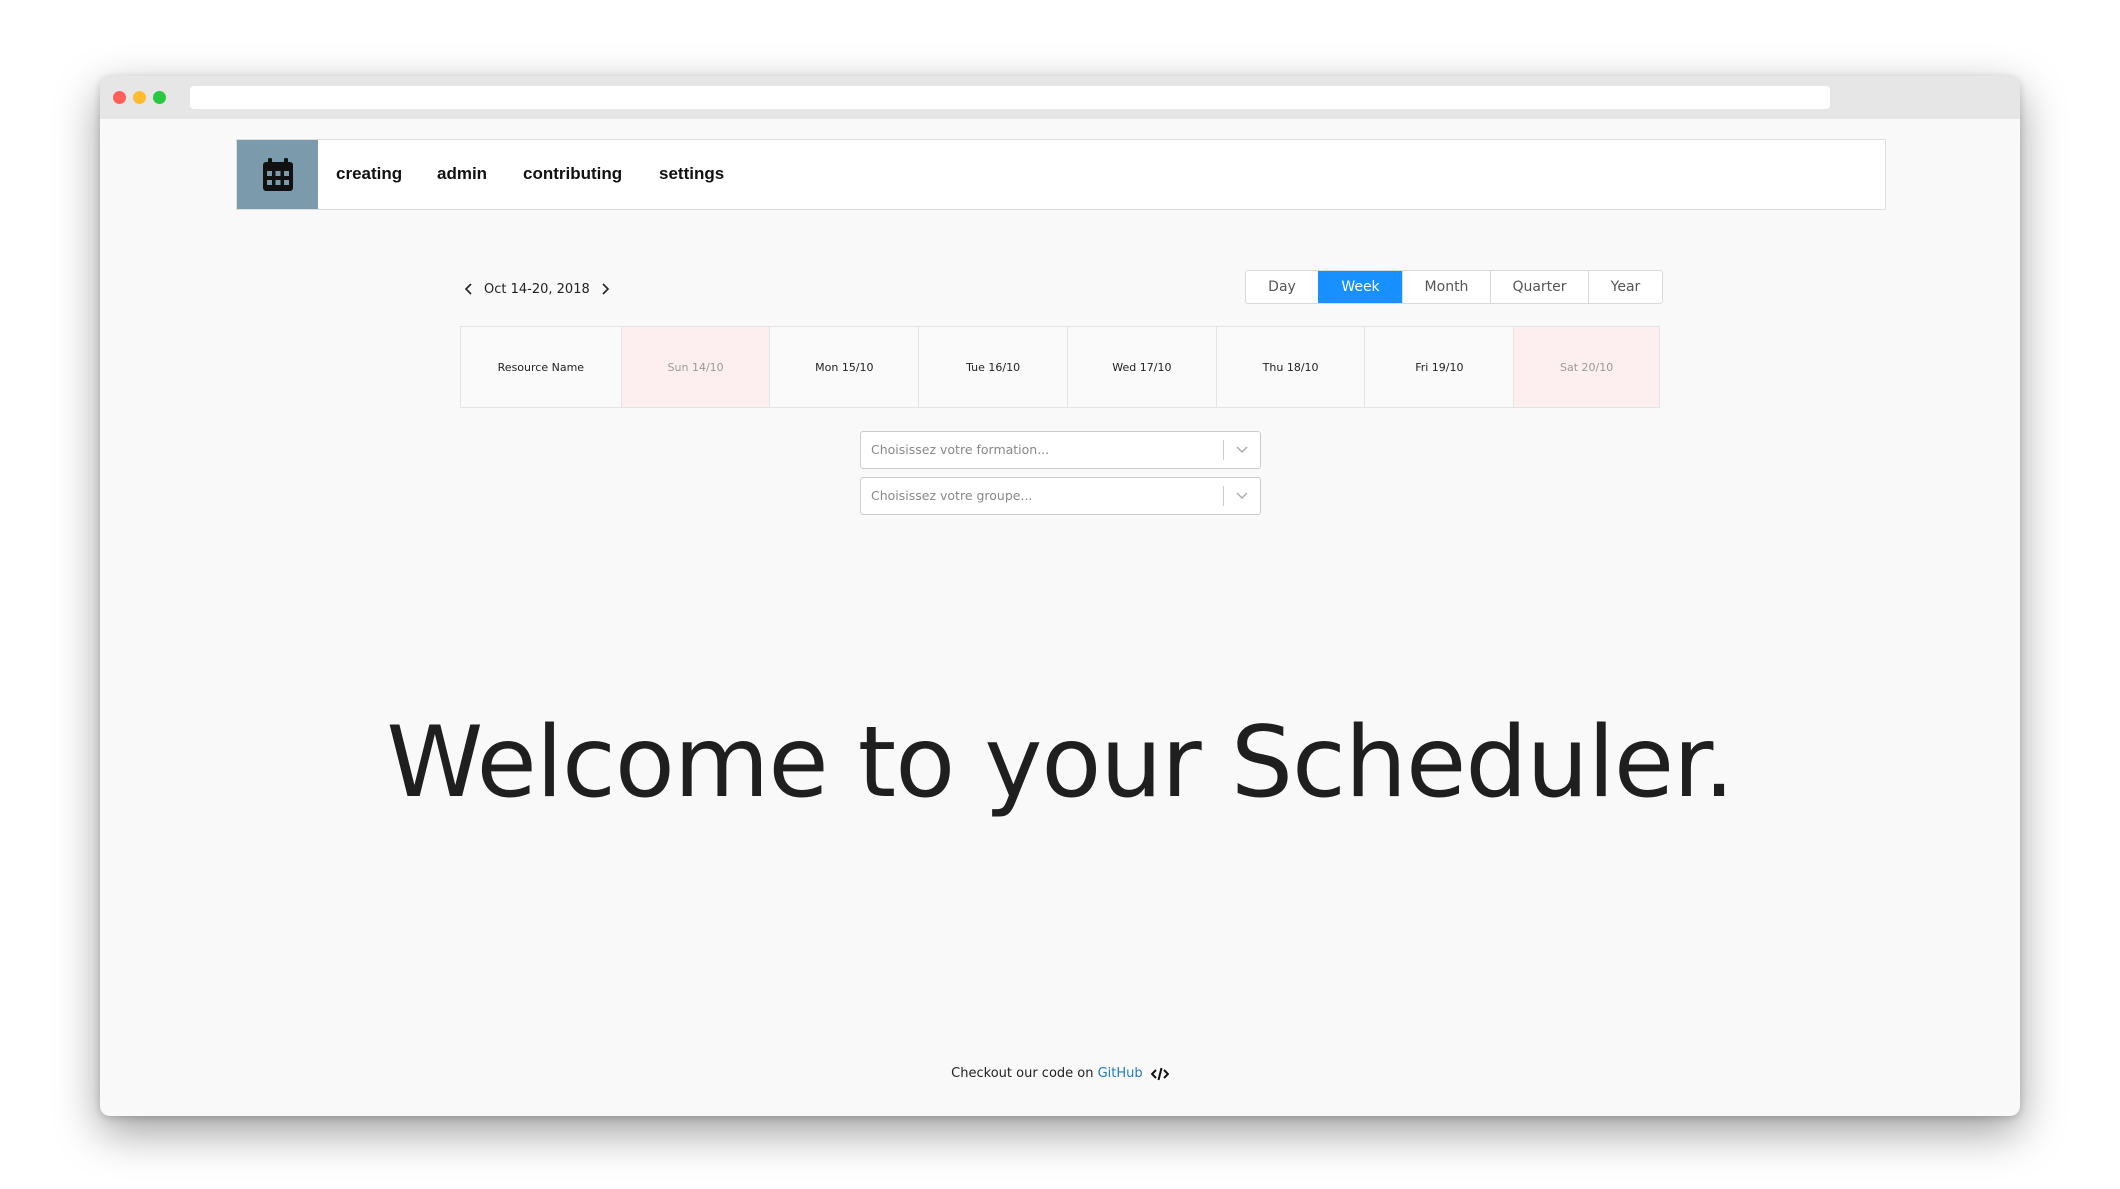 Image resolution: width=2120 pixels, height=1189 pixels. Describe the element at coordinates (119, 97) in the screenshot. I see `close-window-button` at that location.